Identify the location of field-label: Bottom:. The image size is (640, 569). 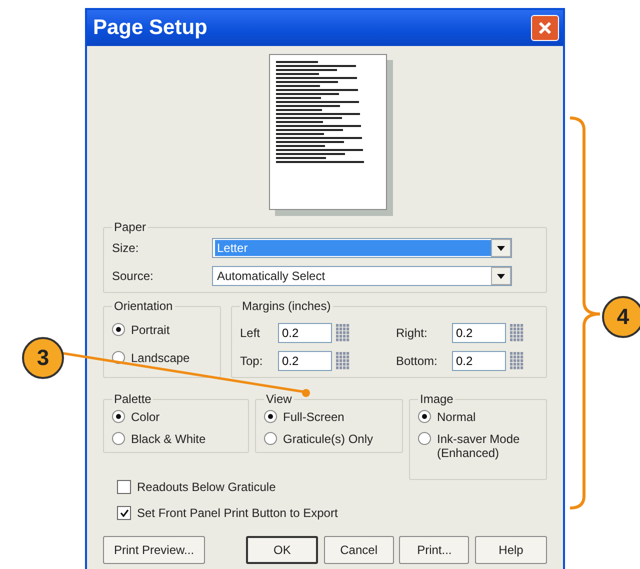
(417, 361).